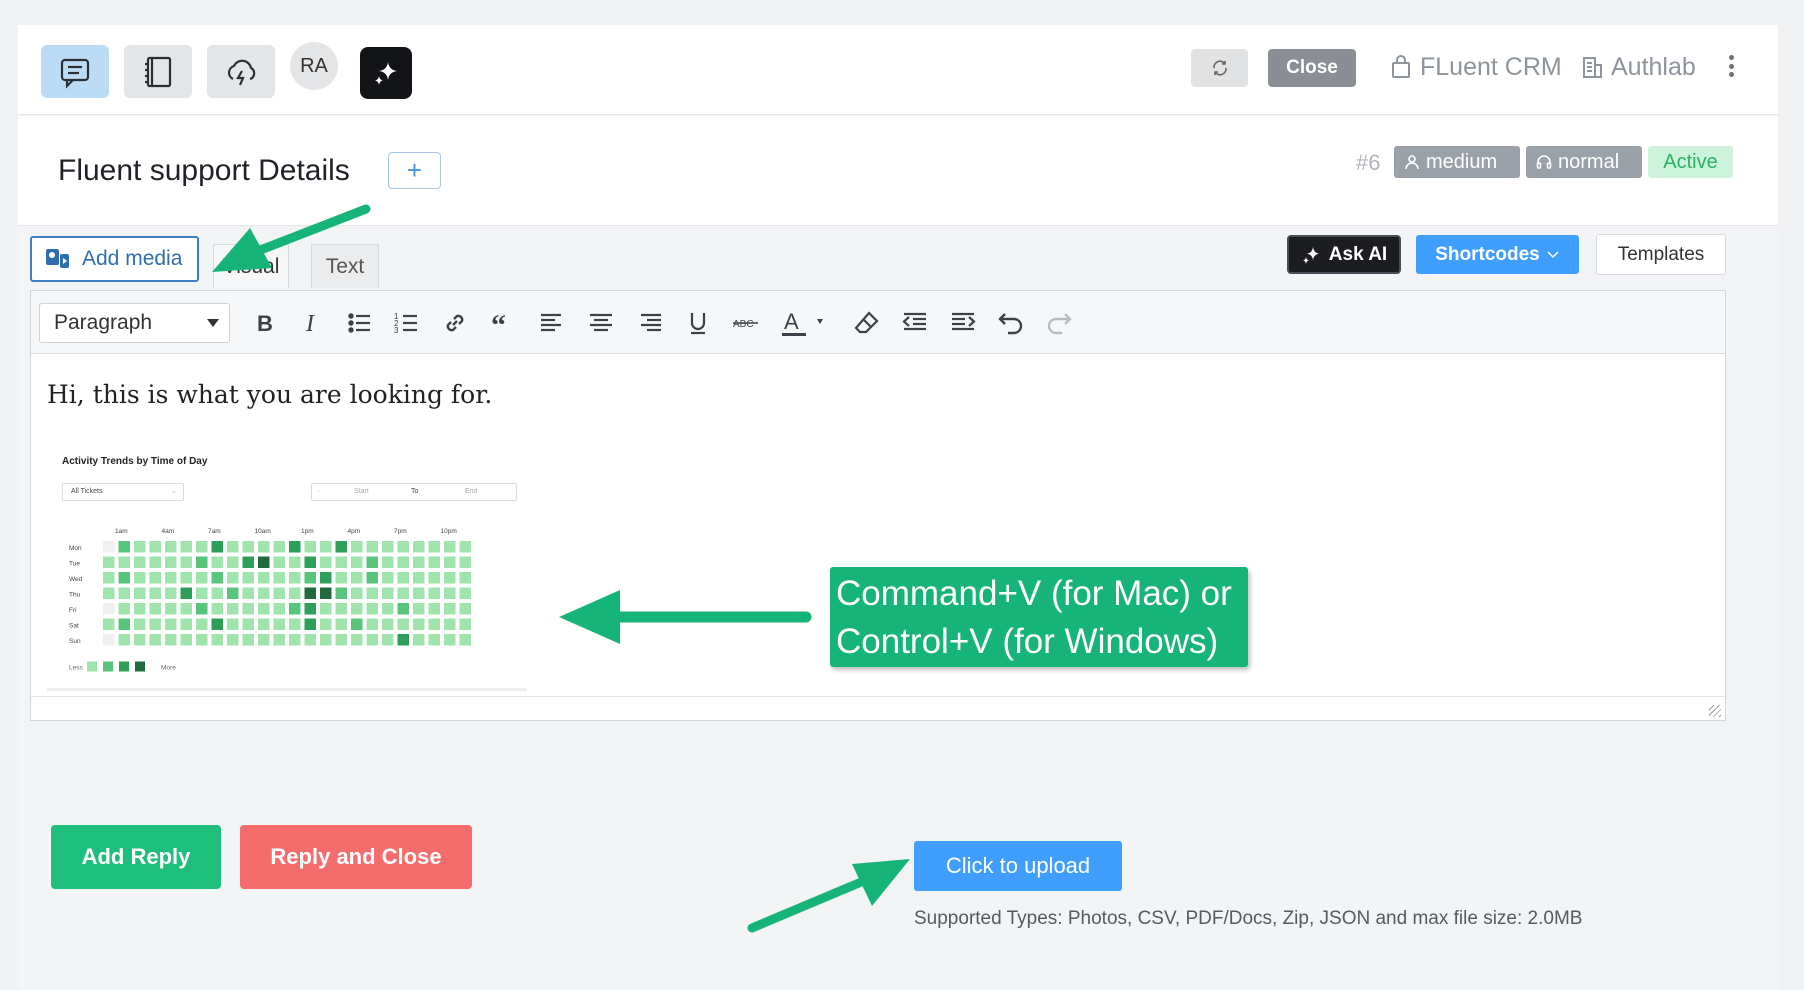  I want to click on format-select: Paragraph, so click(134, 323).